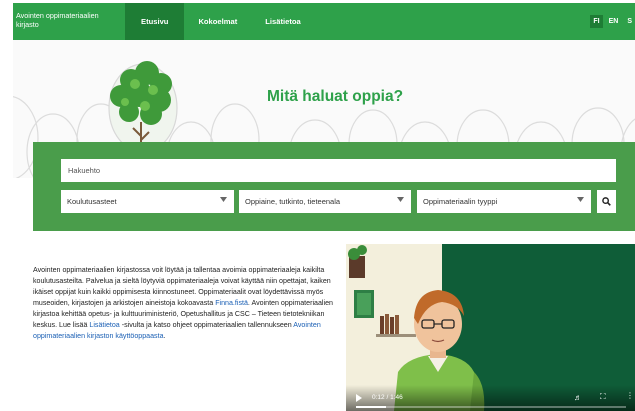 This screenshot has height=411, width=635. Describe the element at coordinates (387, 397) in the screenshot. I see `video-time: 0:12 / 1:46` at that location.